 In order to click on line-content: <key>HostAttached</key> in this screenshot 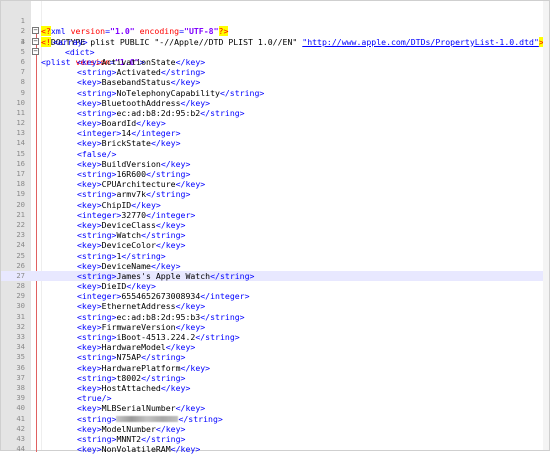, I will do `click(134, 387)`.